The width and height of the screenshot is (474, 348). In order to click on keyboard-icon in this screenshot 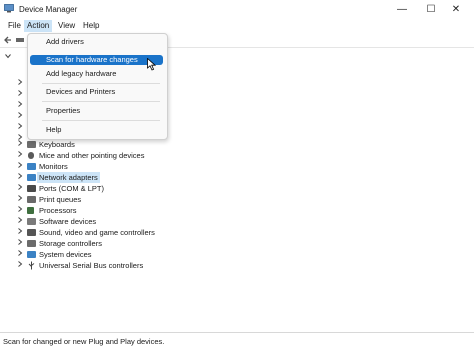, I will do `click(31, 144)`.